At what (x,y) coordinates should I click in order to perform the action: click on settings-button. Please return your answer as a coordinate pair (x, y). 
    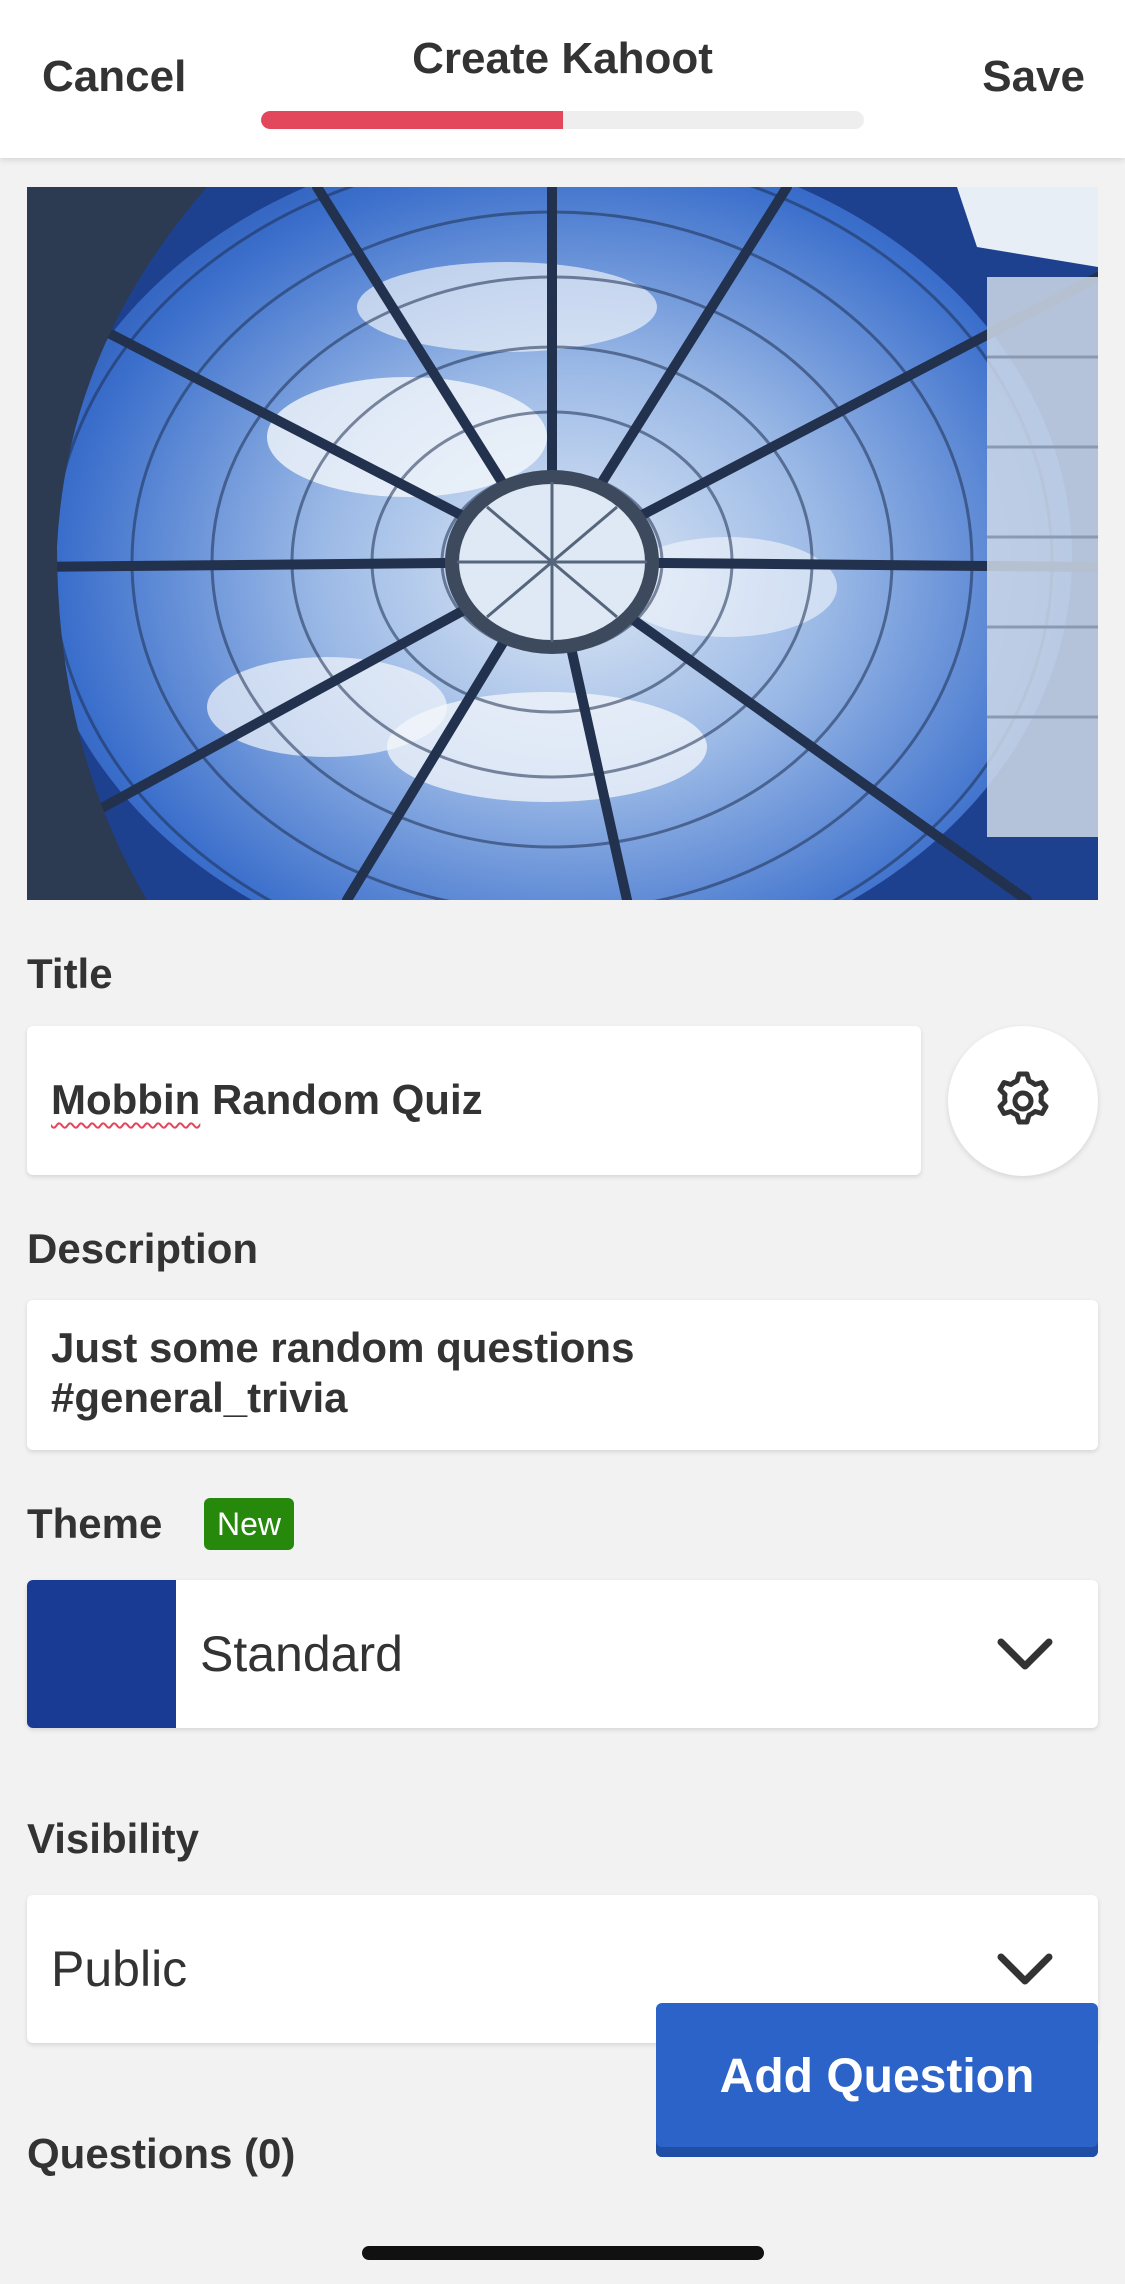
    Looking at the image, I should click on (1023, 1101).